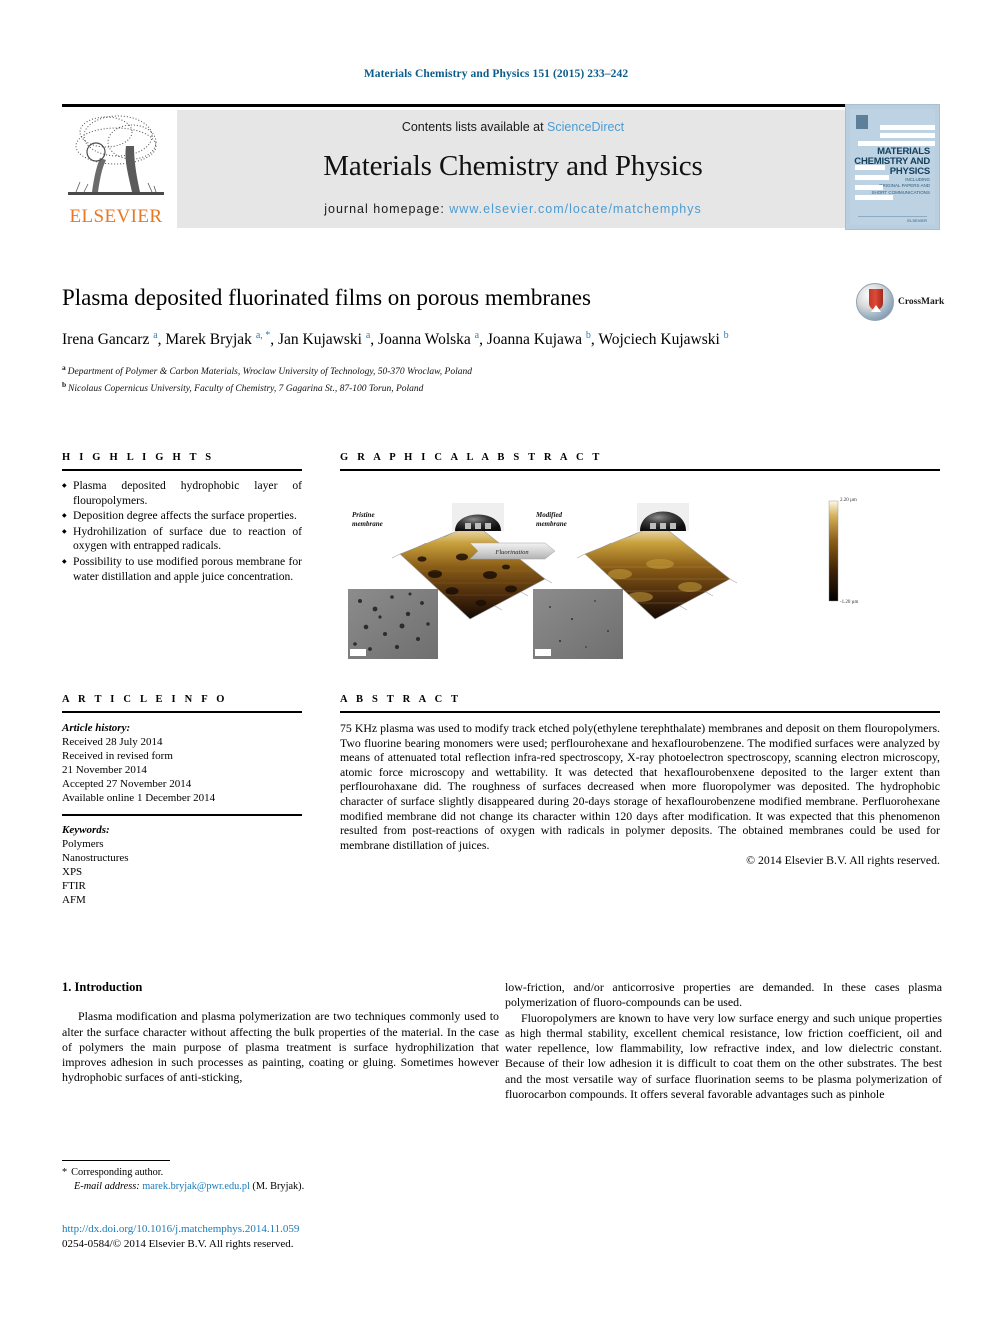 The image size is (992, 1323). What do you see at coordinates (876, 308) in the screenshot?
I see `crossmark-arrow-icon` at bounding box center [876, 308].